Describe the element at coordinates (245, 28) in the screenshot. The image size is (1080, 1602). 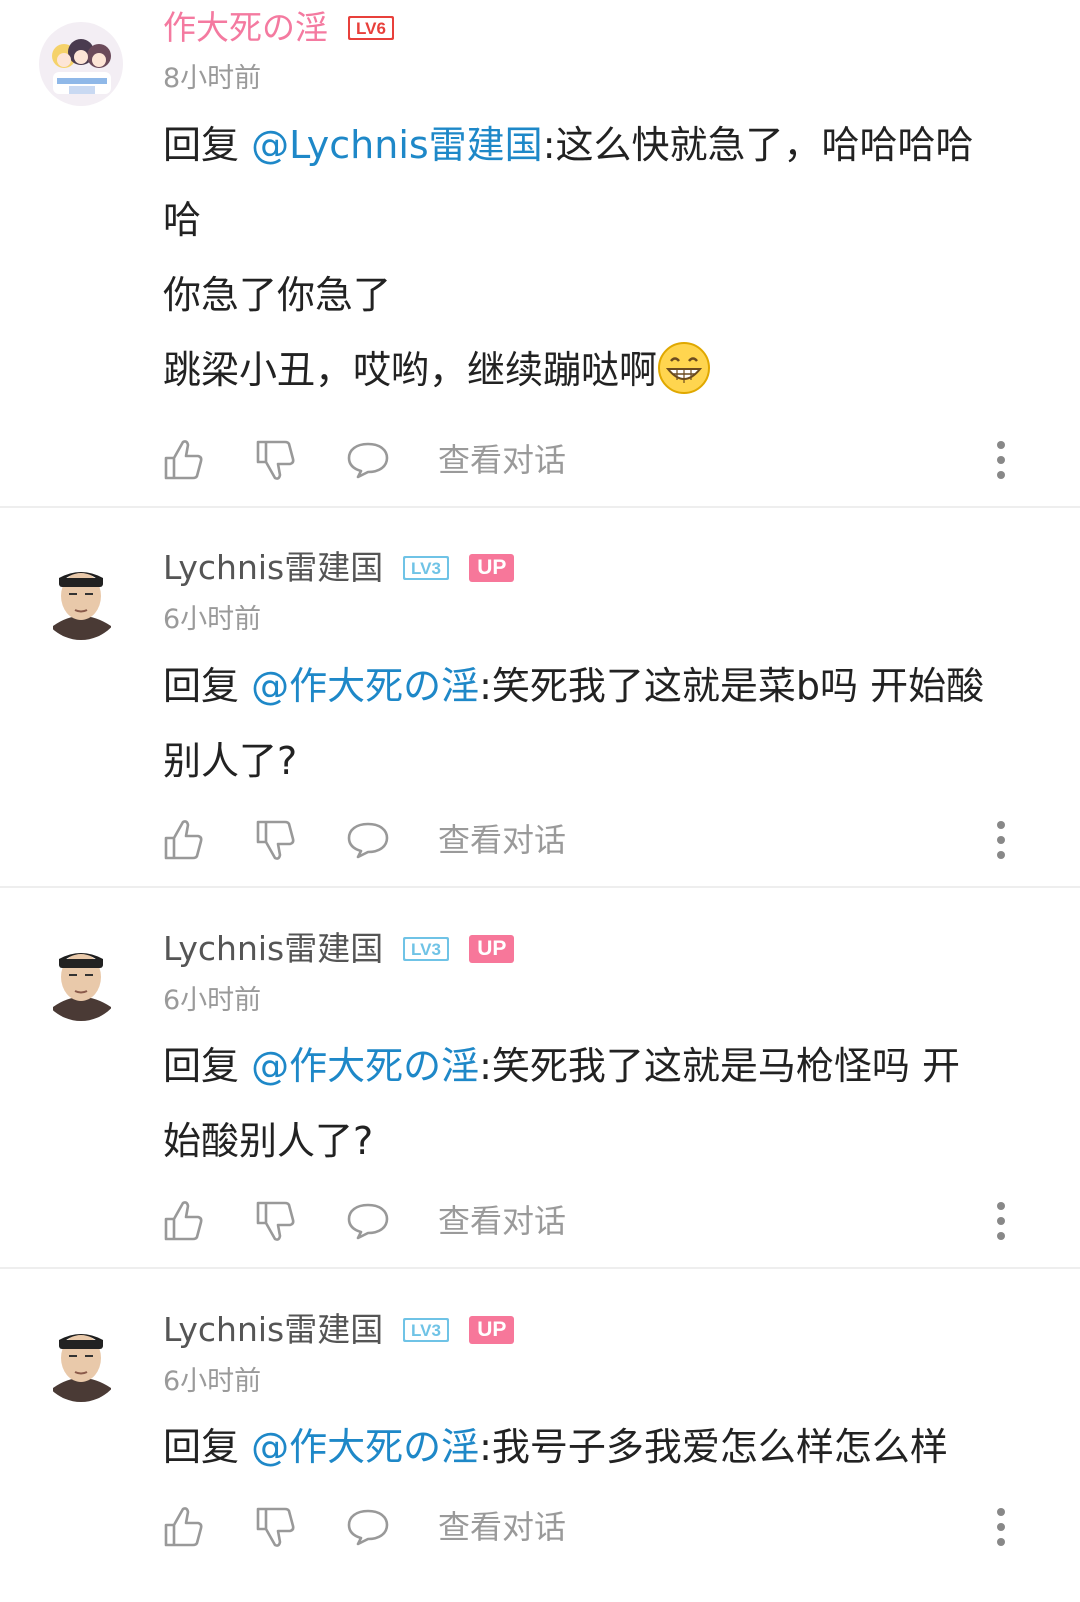
I see `username: 作大死の淫` at that location.